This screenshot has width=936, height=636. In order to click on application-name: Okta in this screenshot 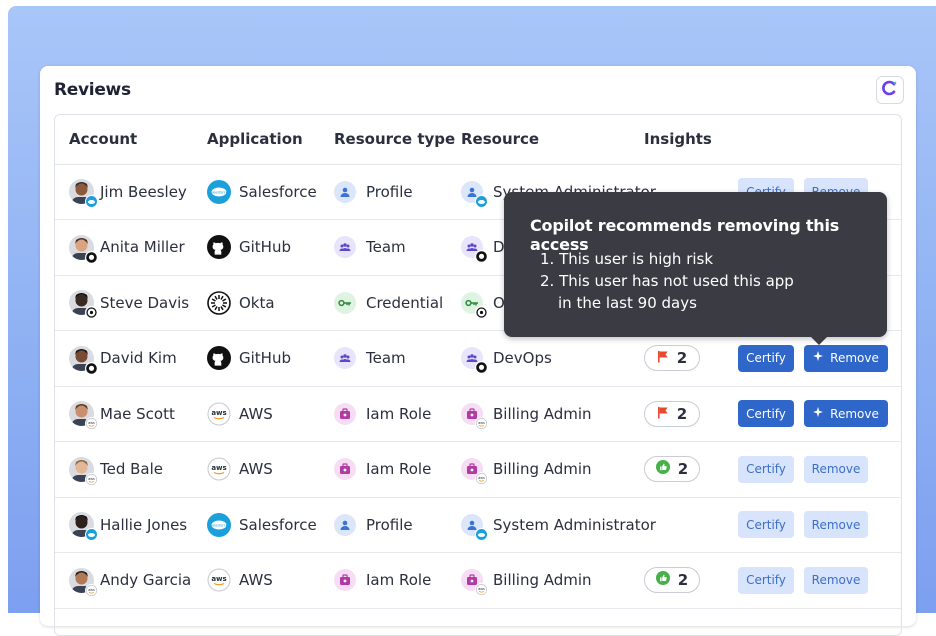, I will do `click(257, 302)`.